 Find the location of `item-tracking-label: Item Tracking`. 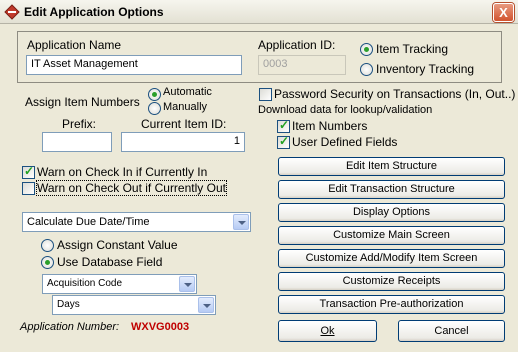

item-tracking-label: Item Tracking is located at coordinates (412, 49).